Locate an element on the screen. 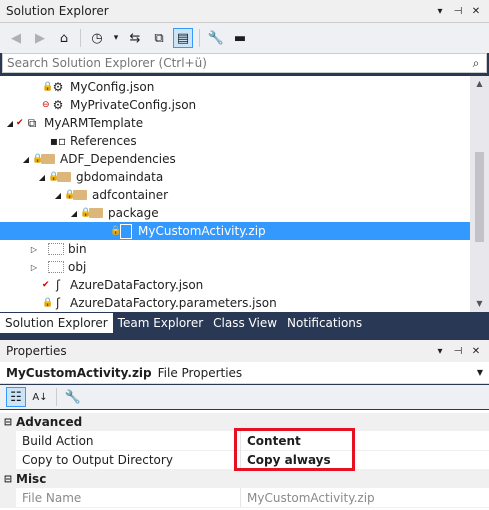 The height and width of the screenshot is (510, 489). home-icon: ⌂ is located at coordinates (64, 38).